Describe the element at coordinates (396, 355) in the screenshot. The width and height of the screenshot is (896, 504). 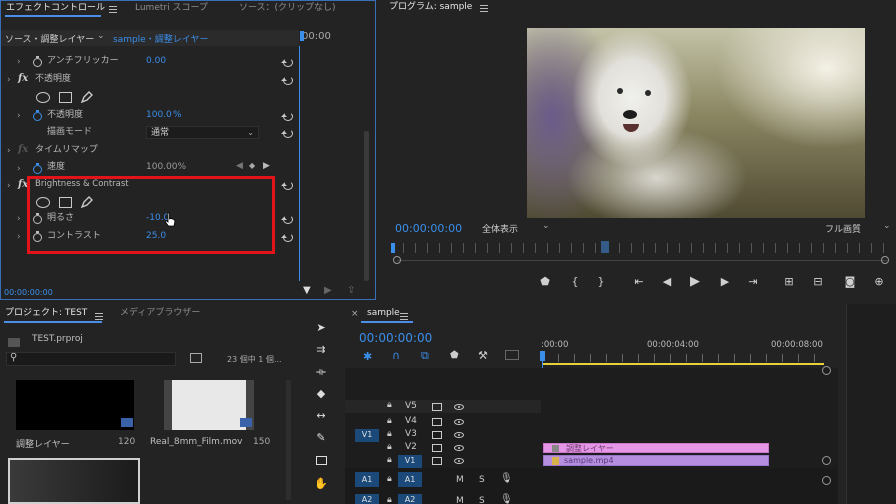
I see `snap-icon: ∩` at that location.